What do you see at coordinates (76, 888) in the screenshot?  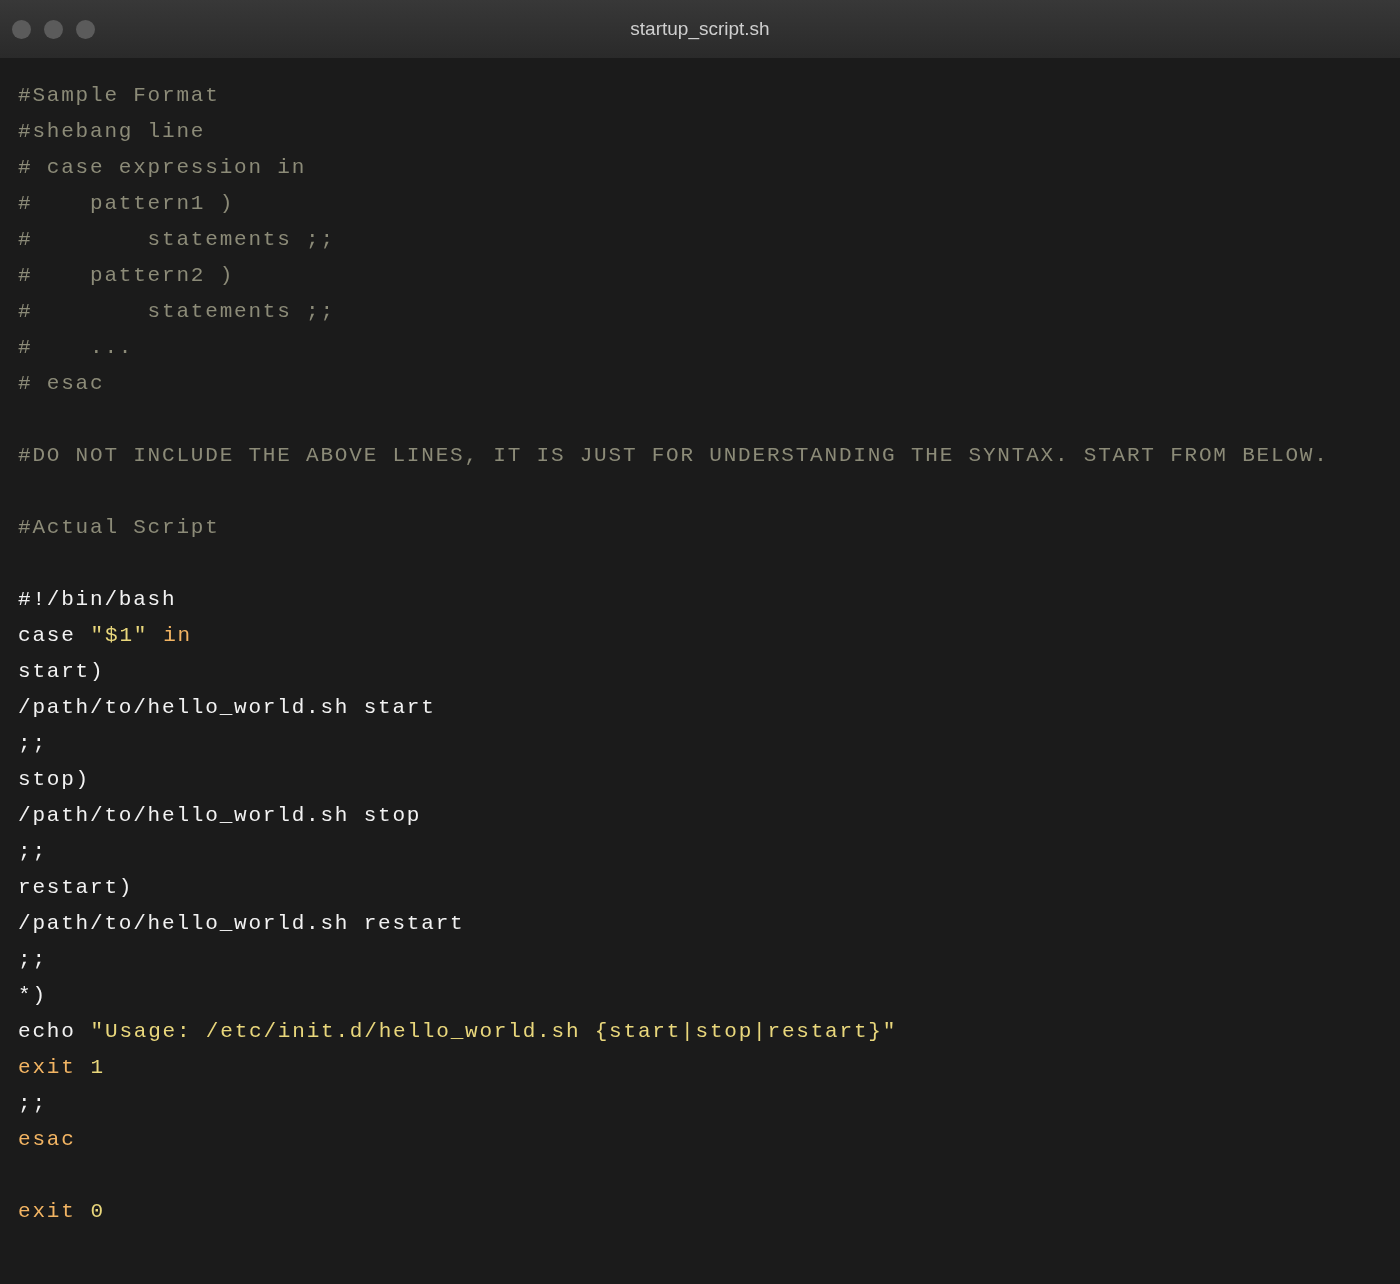 I see `code-text: restart)` at bounding box center [76, 888].